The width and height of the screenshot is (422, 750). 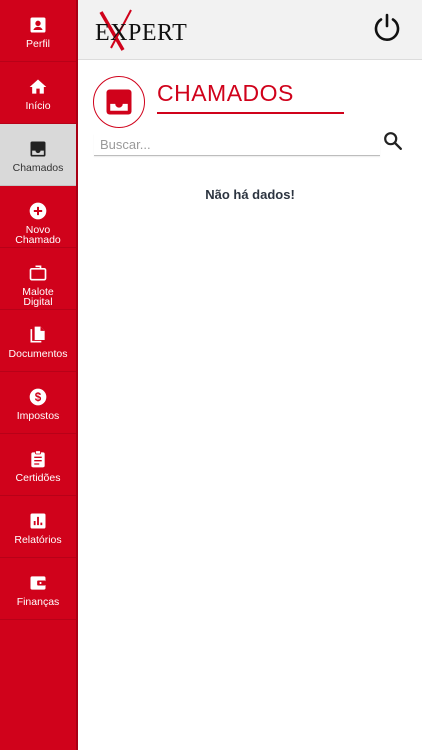 I want to click on search-icon, so click(x=393, y=141).